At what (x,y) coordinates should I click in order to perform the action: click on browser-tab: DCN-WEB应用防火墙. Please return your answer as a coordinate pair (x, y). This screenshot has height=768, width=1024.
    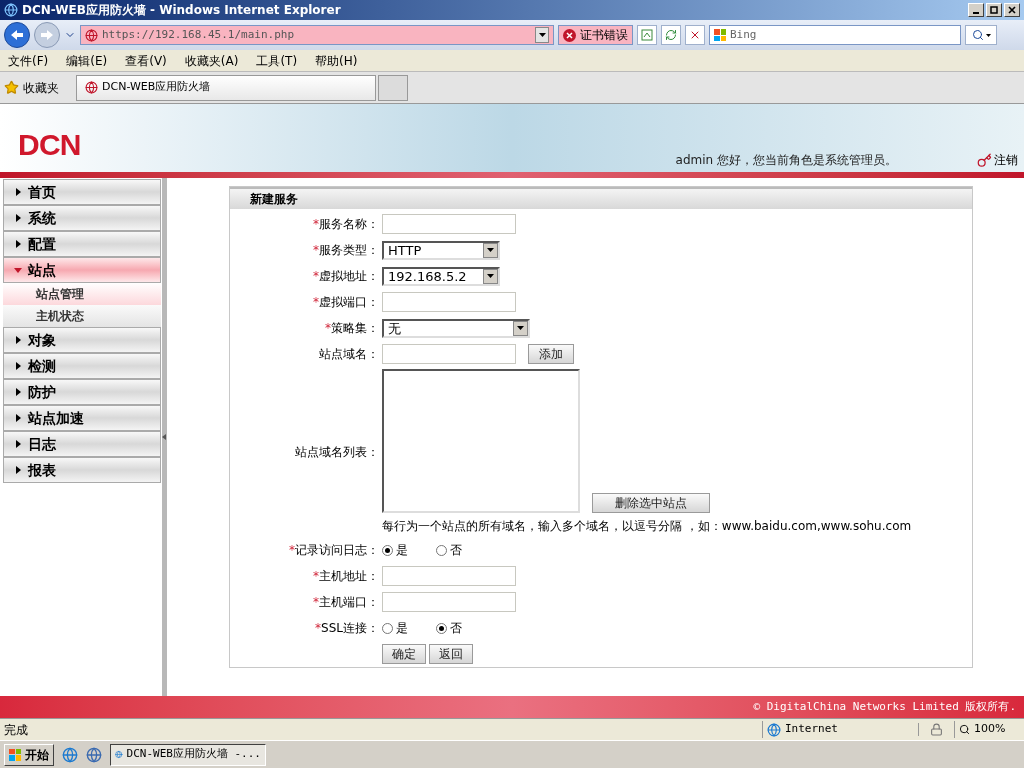
    Looking at the image, I should click on (226, 87).